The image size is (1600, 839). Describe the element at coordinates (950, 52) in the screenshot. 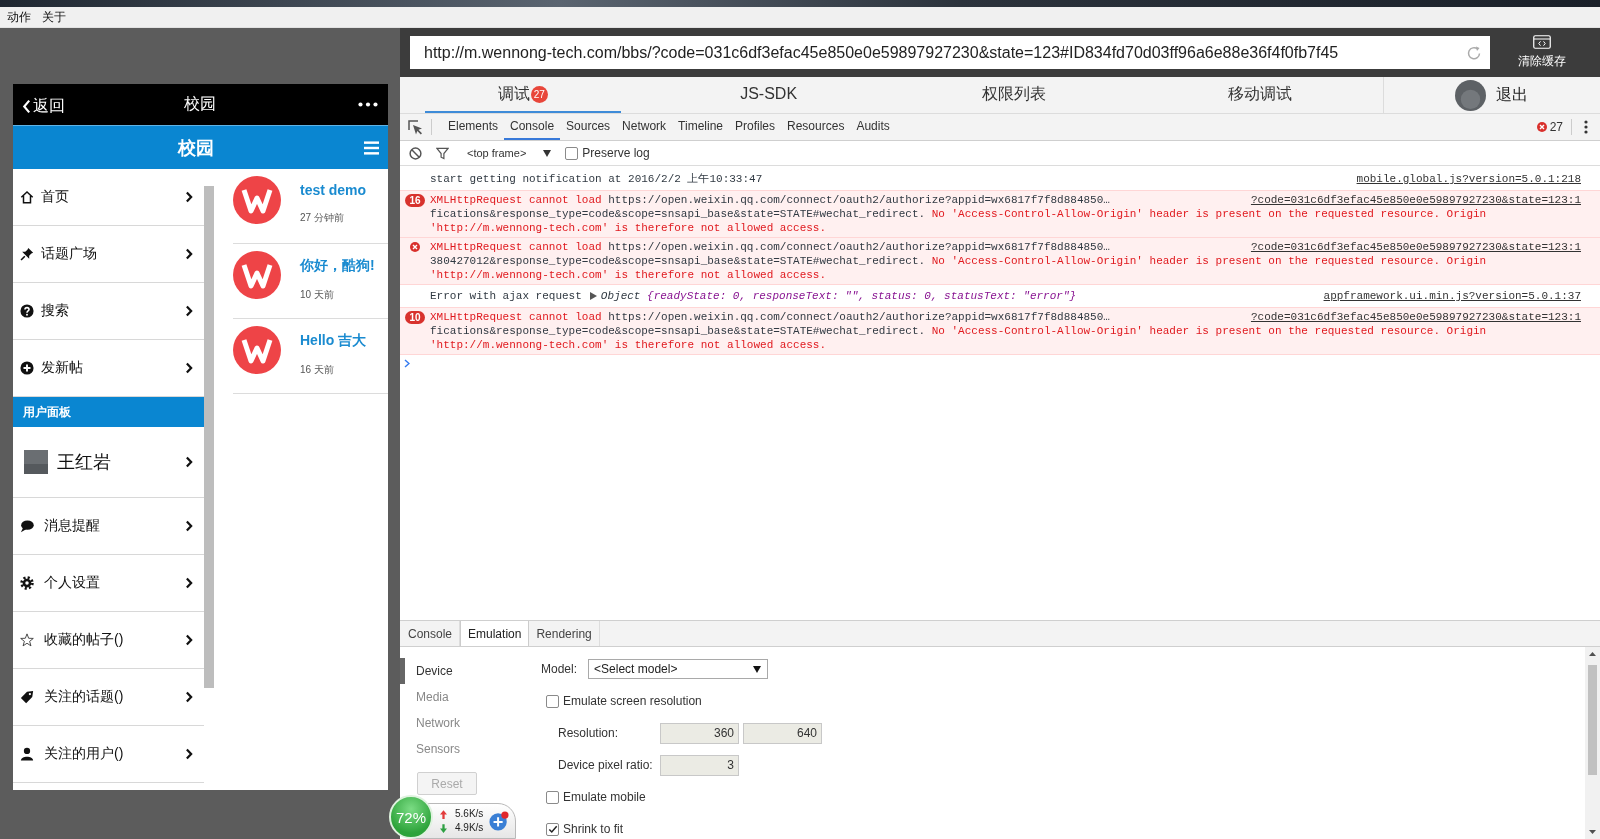

I see `address-field: http://m.wennong-tech.com/bbs/?code=031c6df3efac45e850e0e59897927230&state=123#ID834fd70d03ff96a6e88e36f4f0fb7f45` at that location.